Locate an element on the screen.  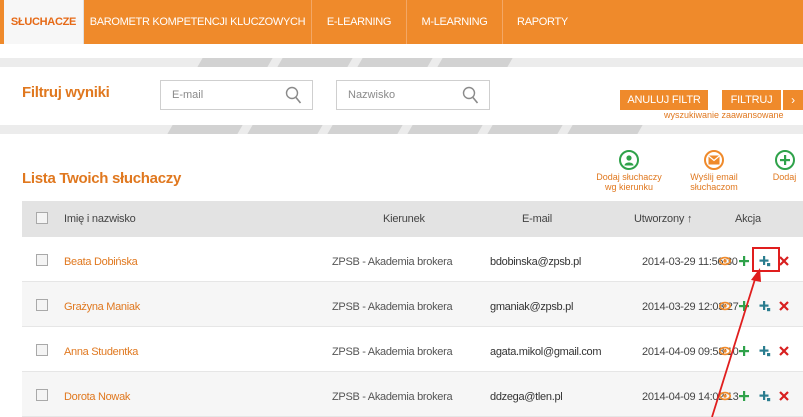
column-header-name: Imię i nazwisko is located at coordinates (100, 219).